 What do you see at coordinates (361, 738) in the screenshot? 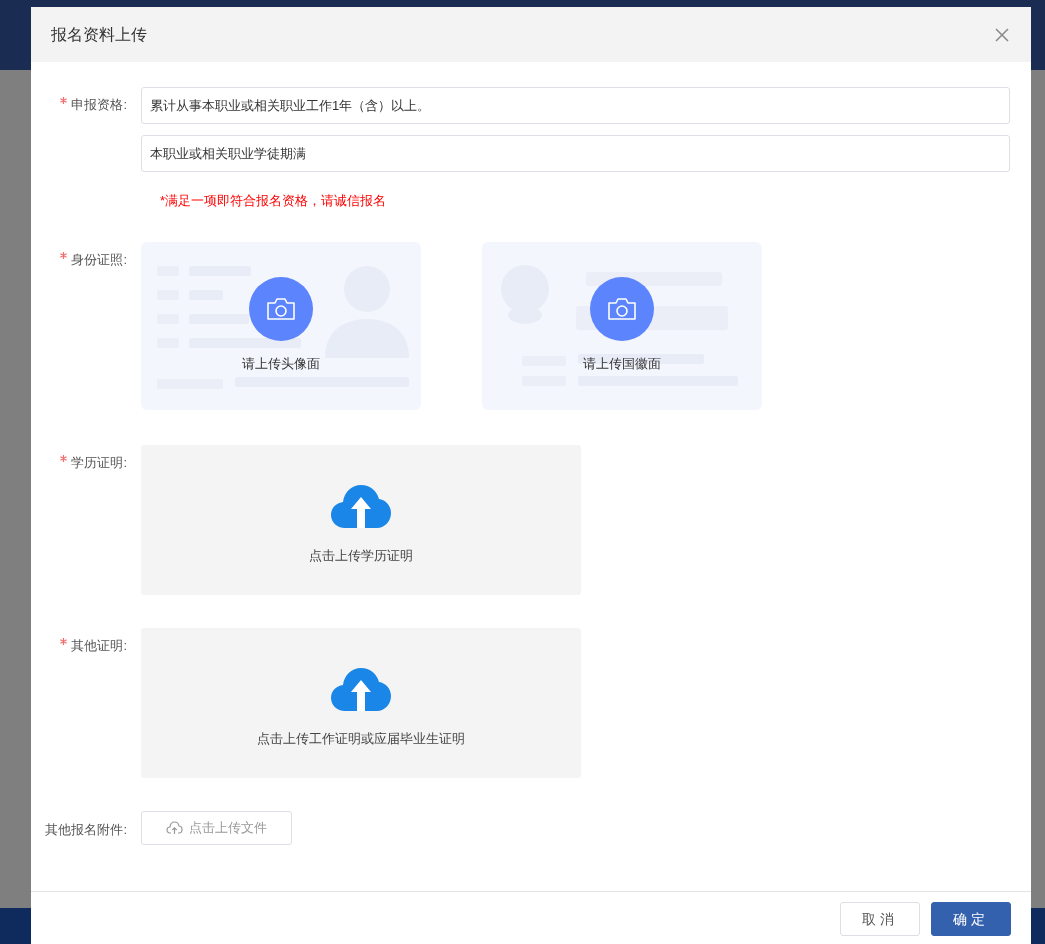
I see `upload-caption: 点击上传工作证明或应届毕业生证明` at bounding box center [361, 738].